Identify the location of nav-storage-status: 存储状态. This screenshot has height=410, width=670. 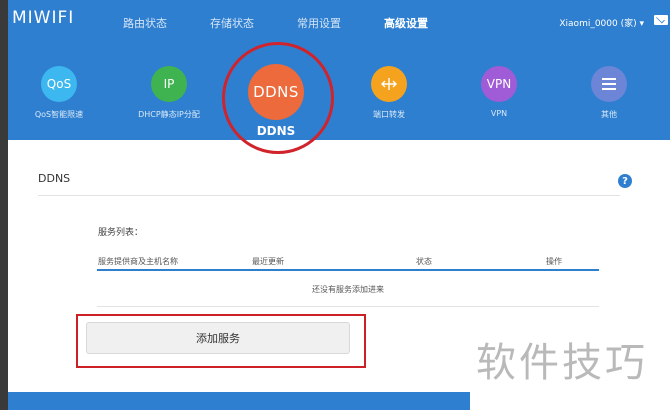
(232, 23).